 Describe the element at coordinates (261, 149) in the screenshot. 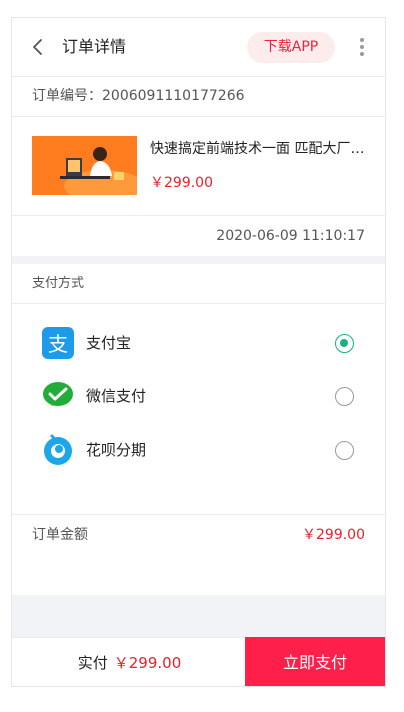

I see `product-name: 快速搞定前端技术一面 匹配大厂面试要求` at that location.